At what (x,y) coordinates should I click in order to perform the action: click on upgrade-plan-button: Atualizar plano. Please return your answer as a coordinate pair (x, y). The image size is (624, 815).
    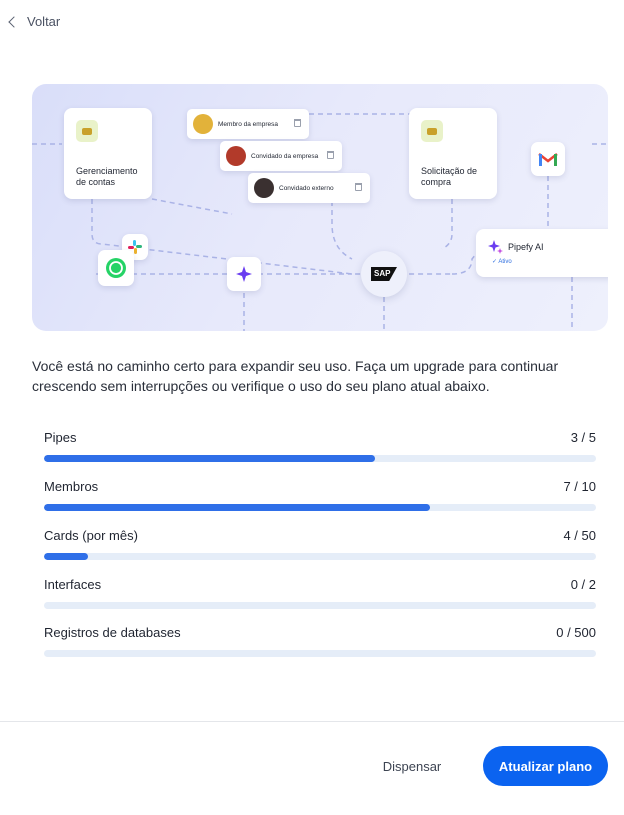
    Looking at the image, I should click on (545, 766).